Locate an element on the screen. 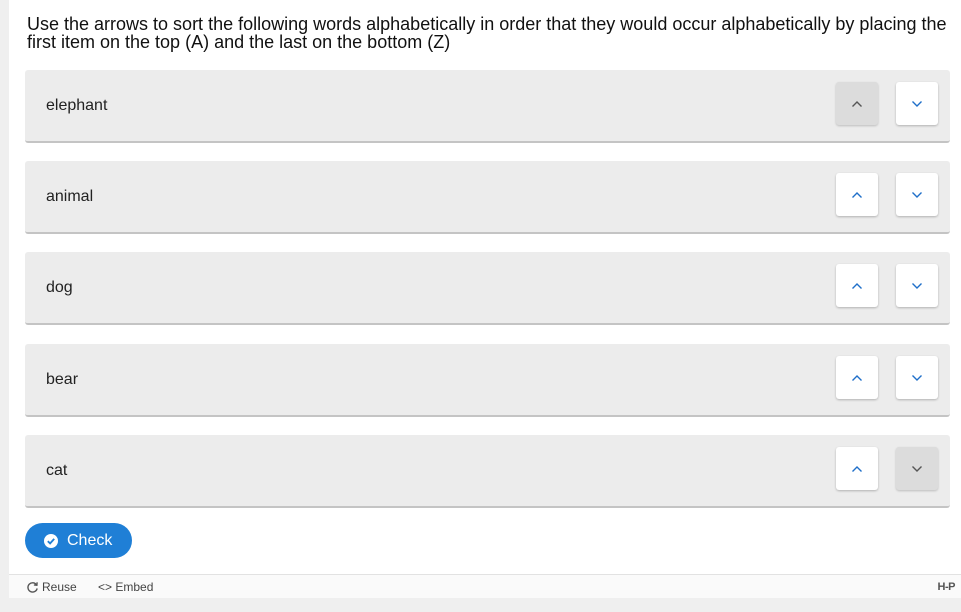 The width and height of the screenshot is (961, 612). embed-label: <> Embed is located at coordinates (126, 587).